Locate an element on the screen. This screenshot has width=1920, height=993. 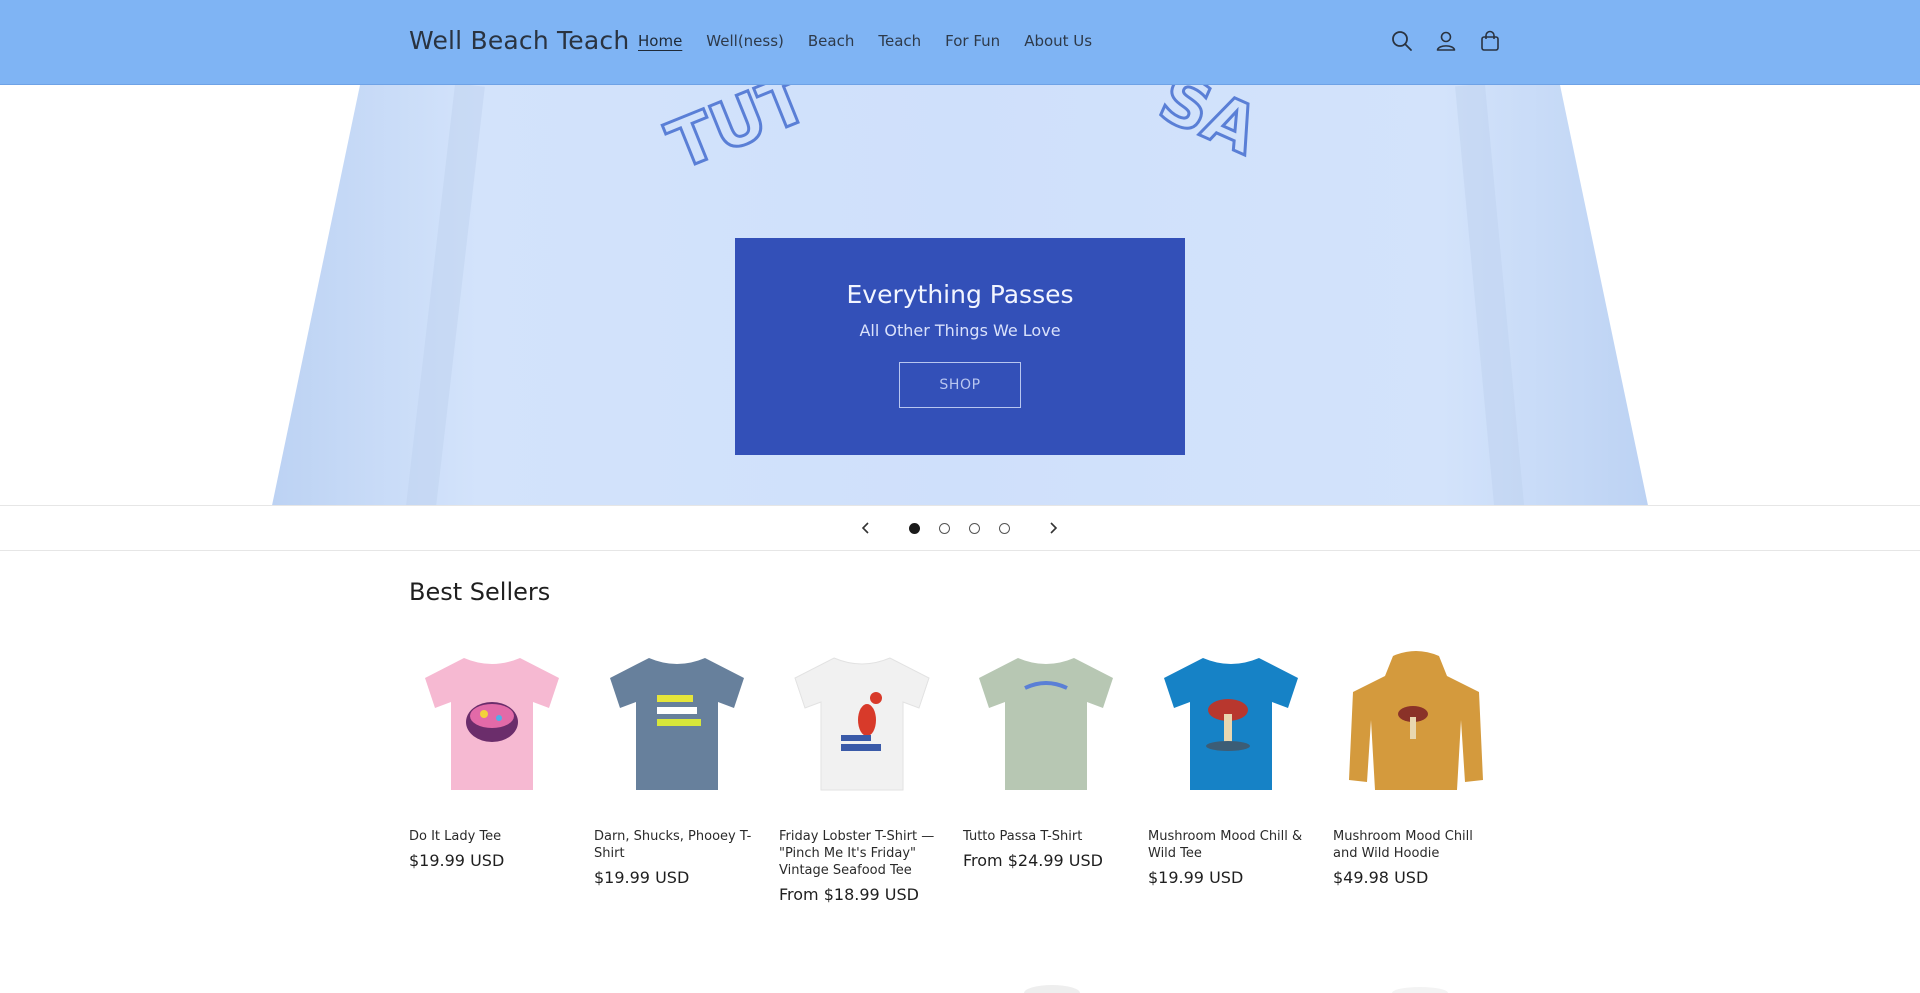
nav-for-fun: For Fun is located at coordinates (972, 41).